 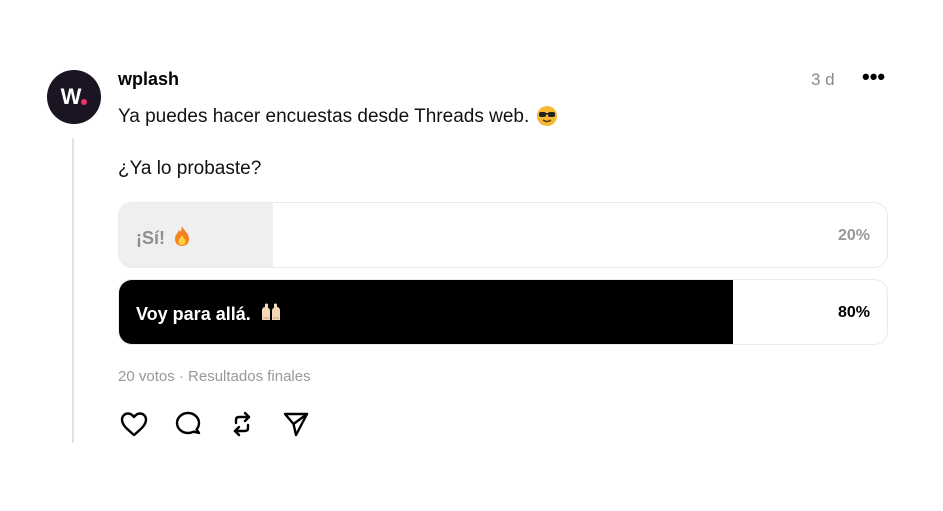 I want to click on comment-icon, so click(x=188, y=424).